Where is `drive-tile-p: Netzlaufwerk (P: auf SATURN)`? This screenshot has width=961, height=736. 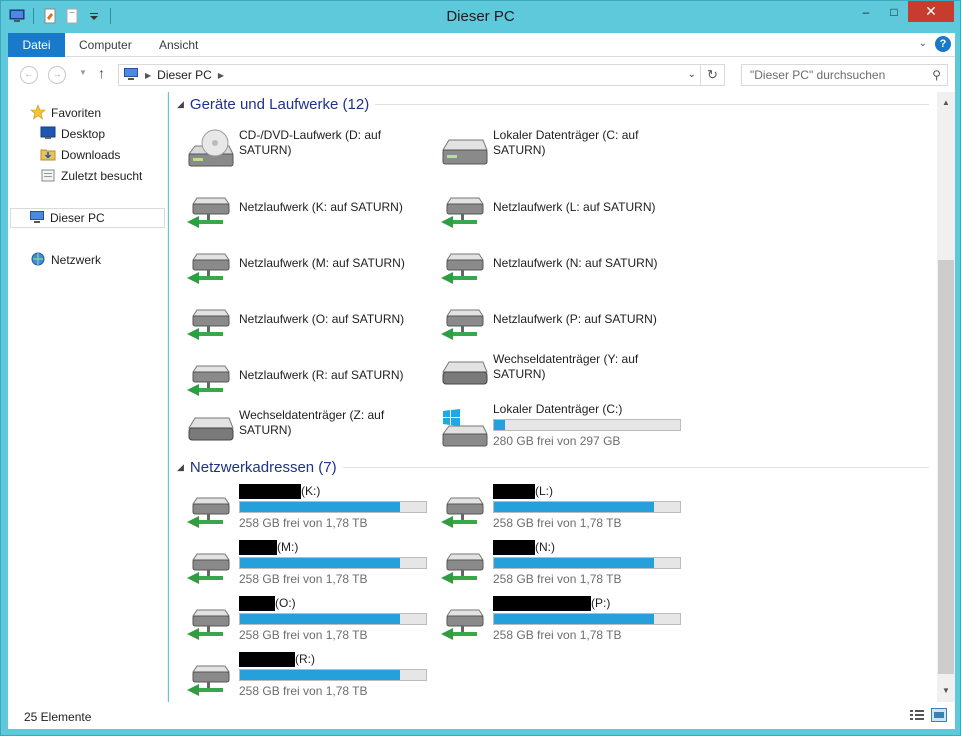
drive-tile-p: Netzlaufwerk (P: auf SATURN) is located at coordinates (548, 321).